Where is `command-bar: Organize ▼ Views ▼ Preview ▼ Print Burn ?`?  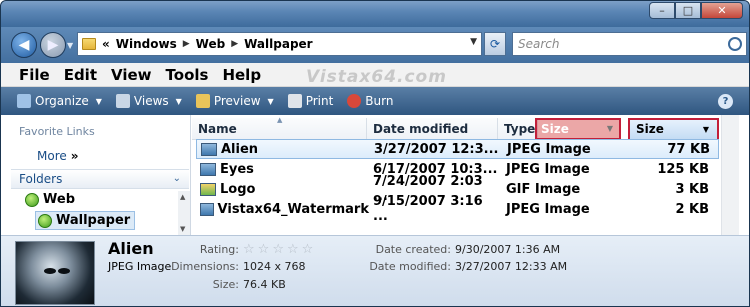 command-bar: Organize ▼ Views ▼ Preview ▼ Print Burn ? is located at coordinates (375, 101).